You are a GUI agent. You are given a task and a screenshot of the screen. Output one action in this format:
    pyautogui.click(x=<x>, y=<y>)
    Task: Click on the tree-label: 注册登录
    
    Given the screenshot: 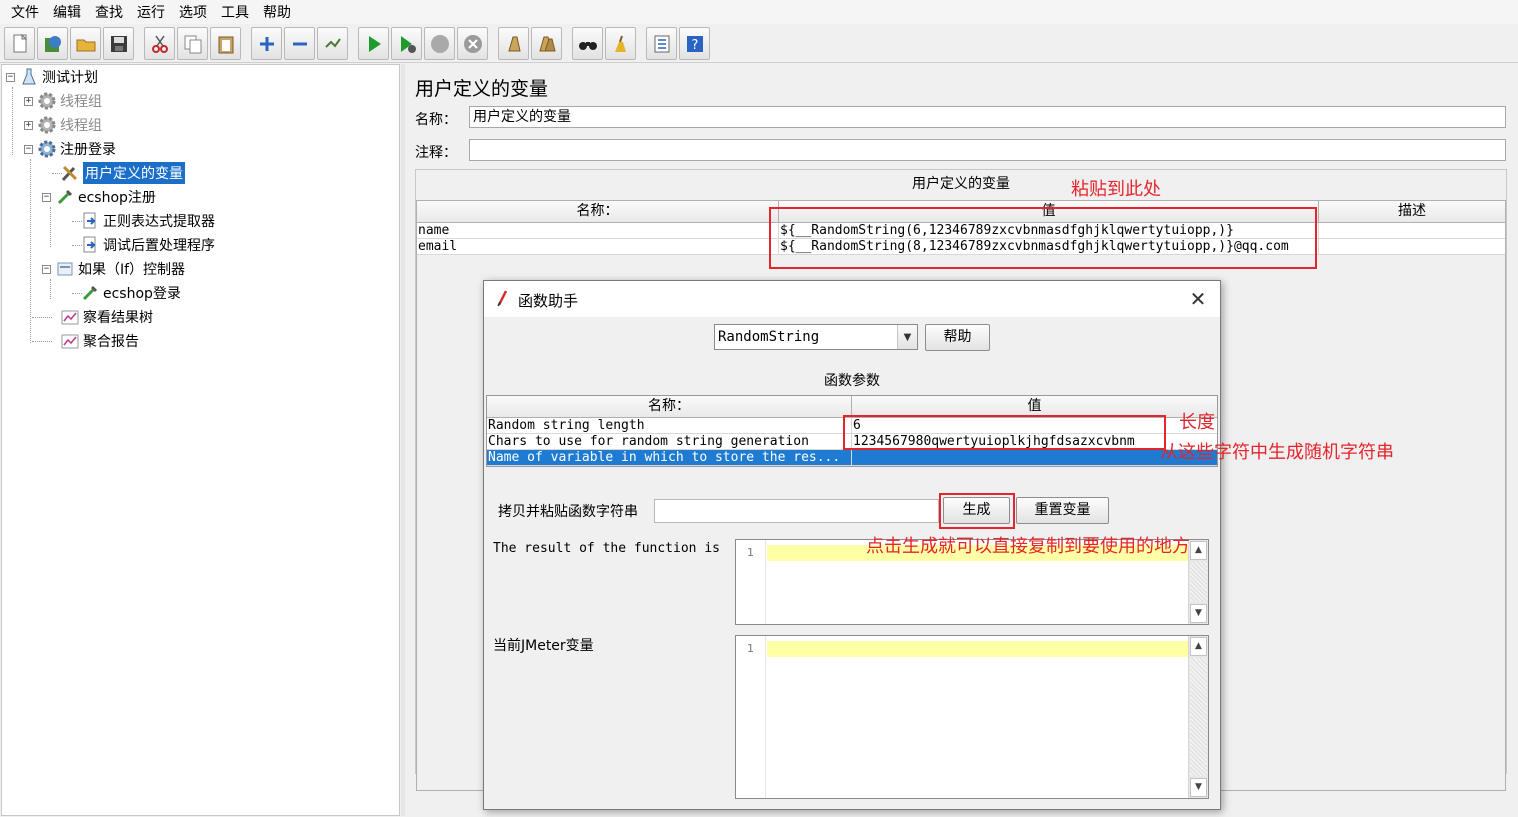 What is the action you would take?
    pyautogui.click(x=88, y=150)
    